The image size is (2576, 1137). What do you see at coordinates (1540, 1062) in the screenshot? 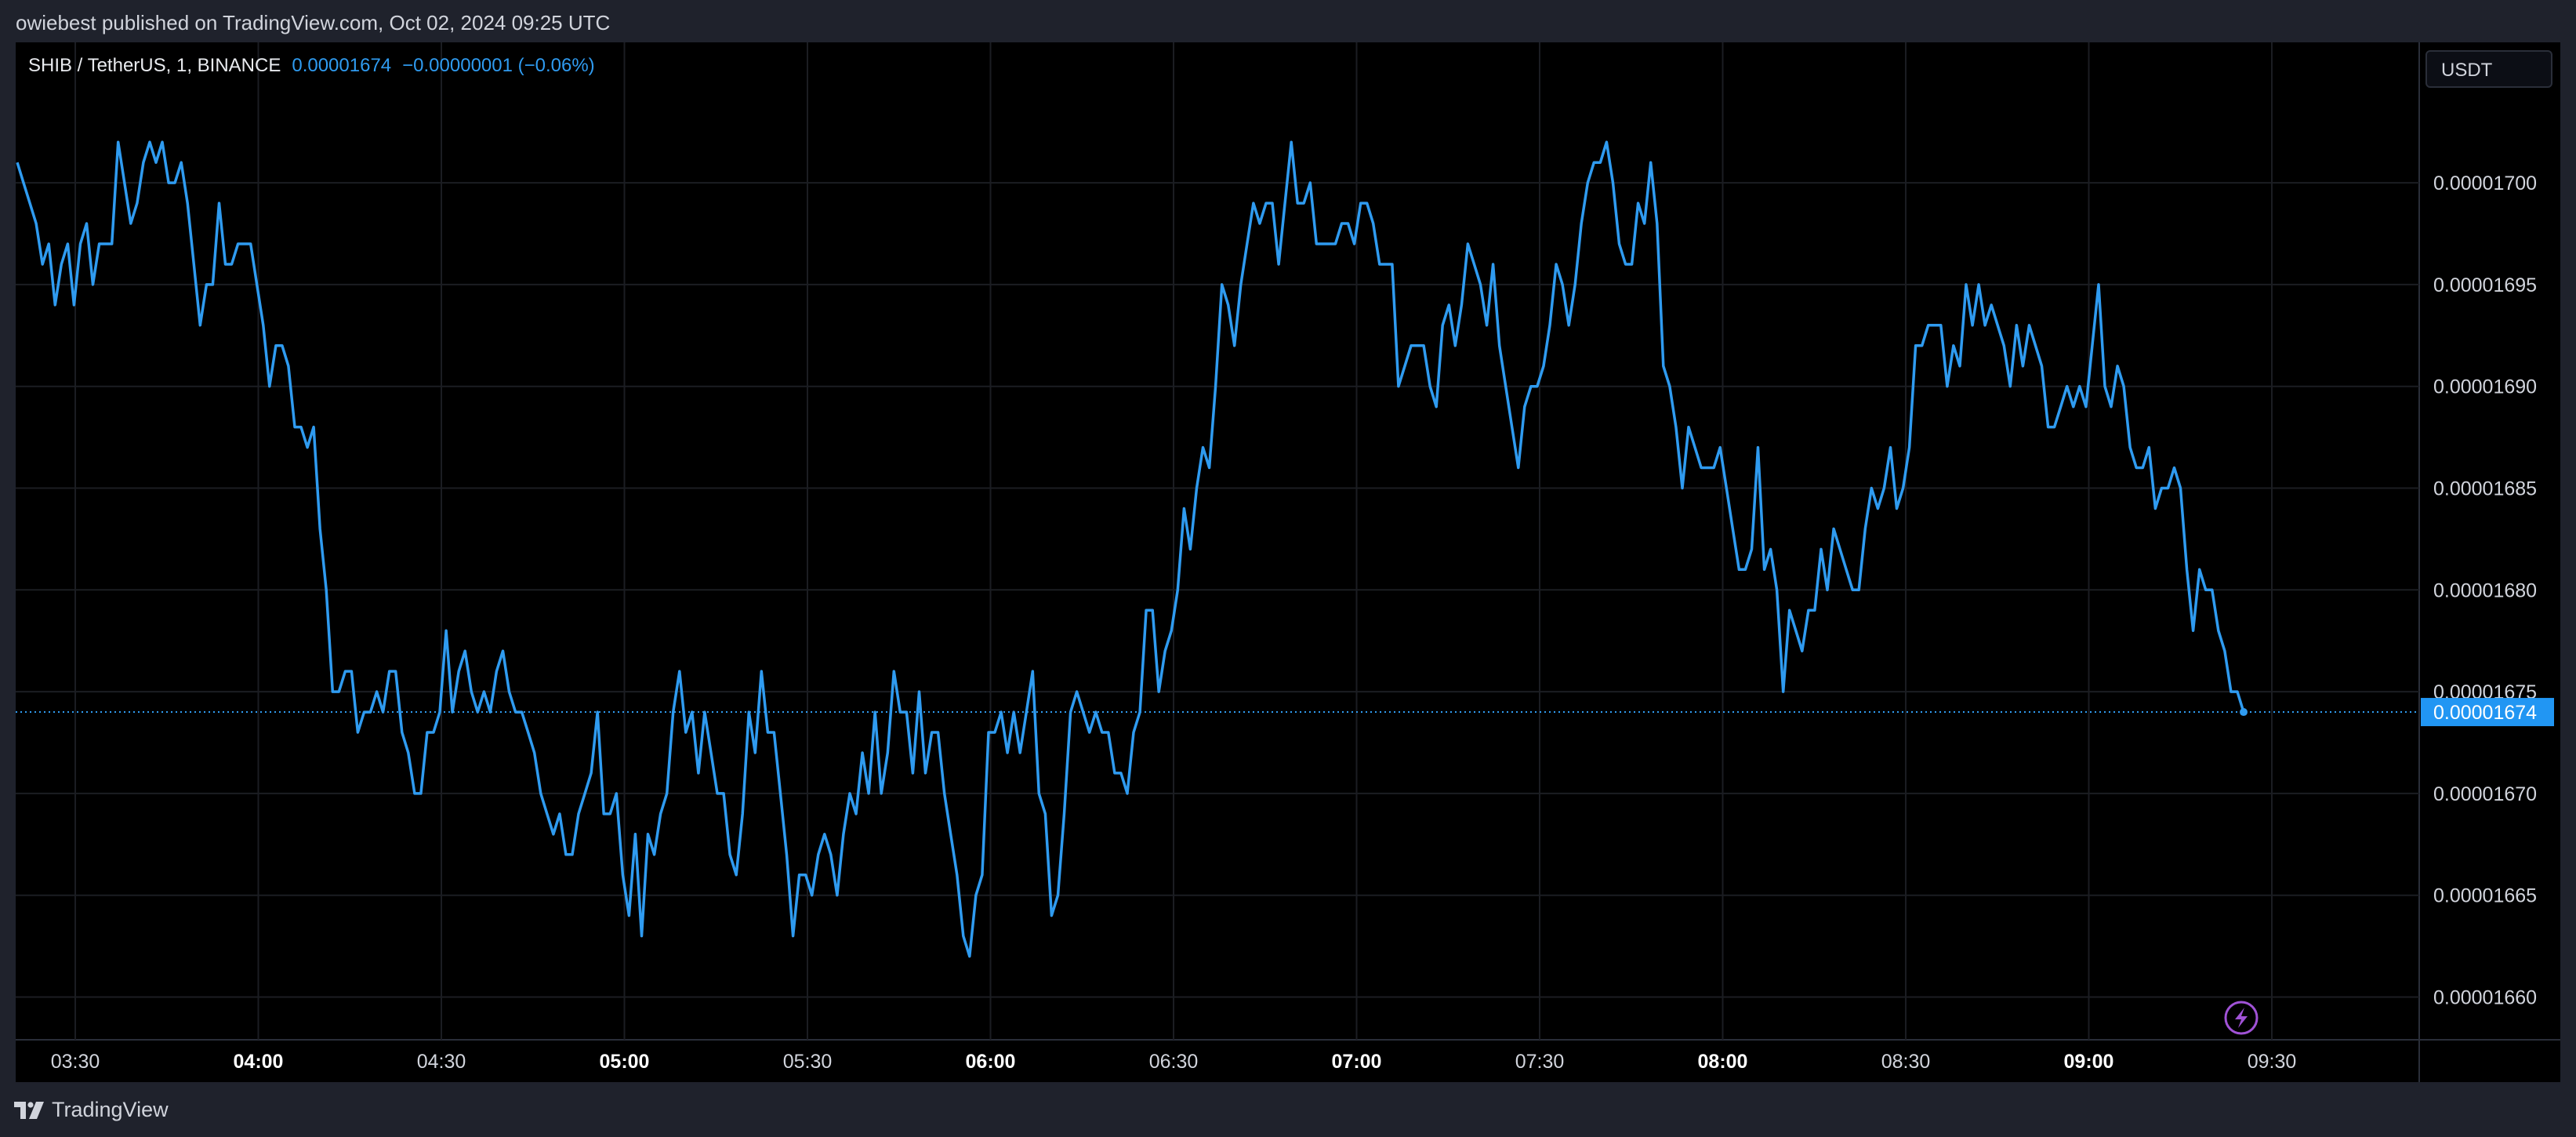
I see `time-tick-label: 07:30` at bounding box center [1540, 1062].